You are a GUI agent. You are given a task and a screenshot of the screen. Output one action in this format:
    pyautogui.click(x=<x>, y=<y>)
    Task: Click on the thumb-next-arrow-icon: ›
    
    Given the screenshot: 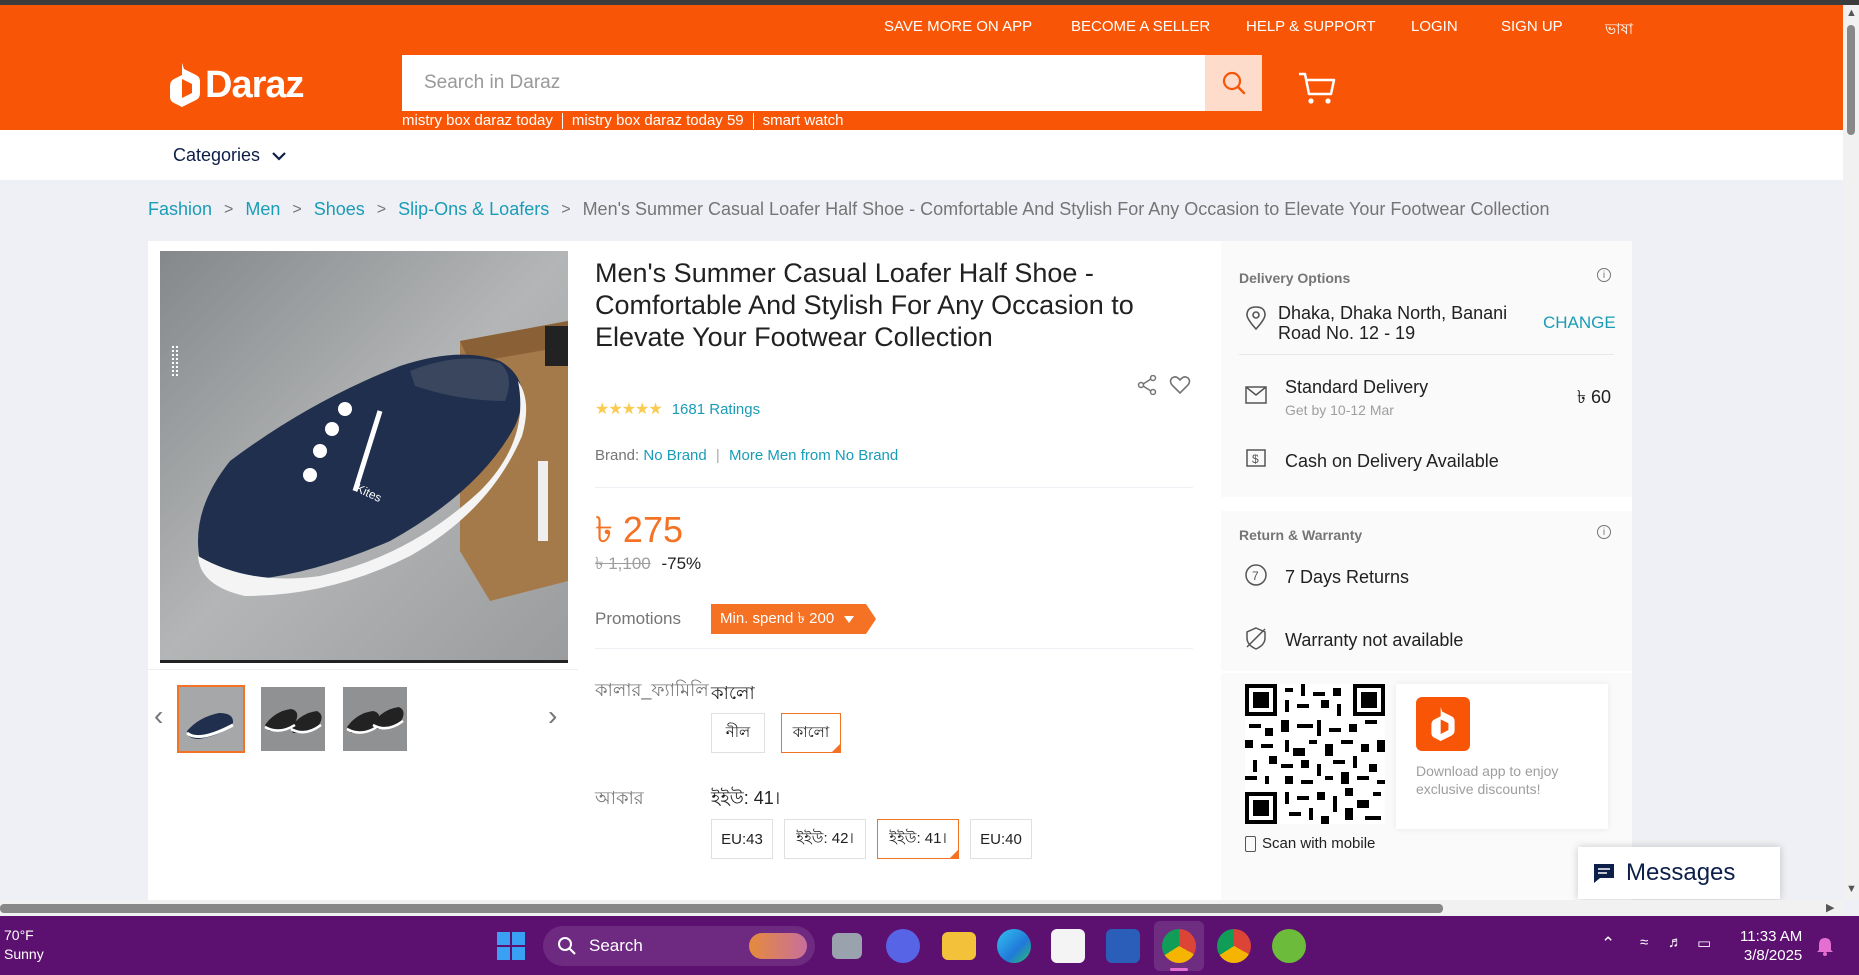 What is the action you would take?
    pyautogui.click(x=552, y=716)
    